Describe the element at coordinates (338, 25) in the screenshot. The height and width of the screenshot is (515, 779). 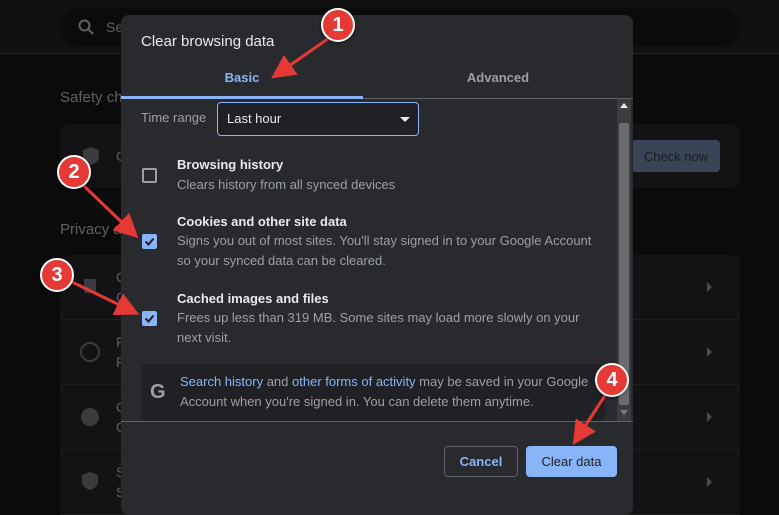
I see `annotation-badge: 1` at that location.